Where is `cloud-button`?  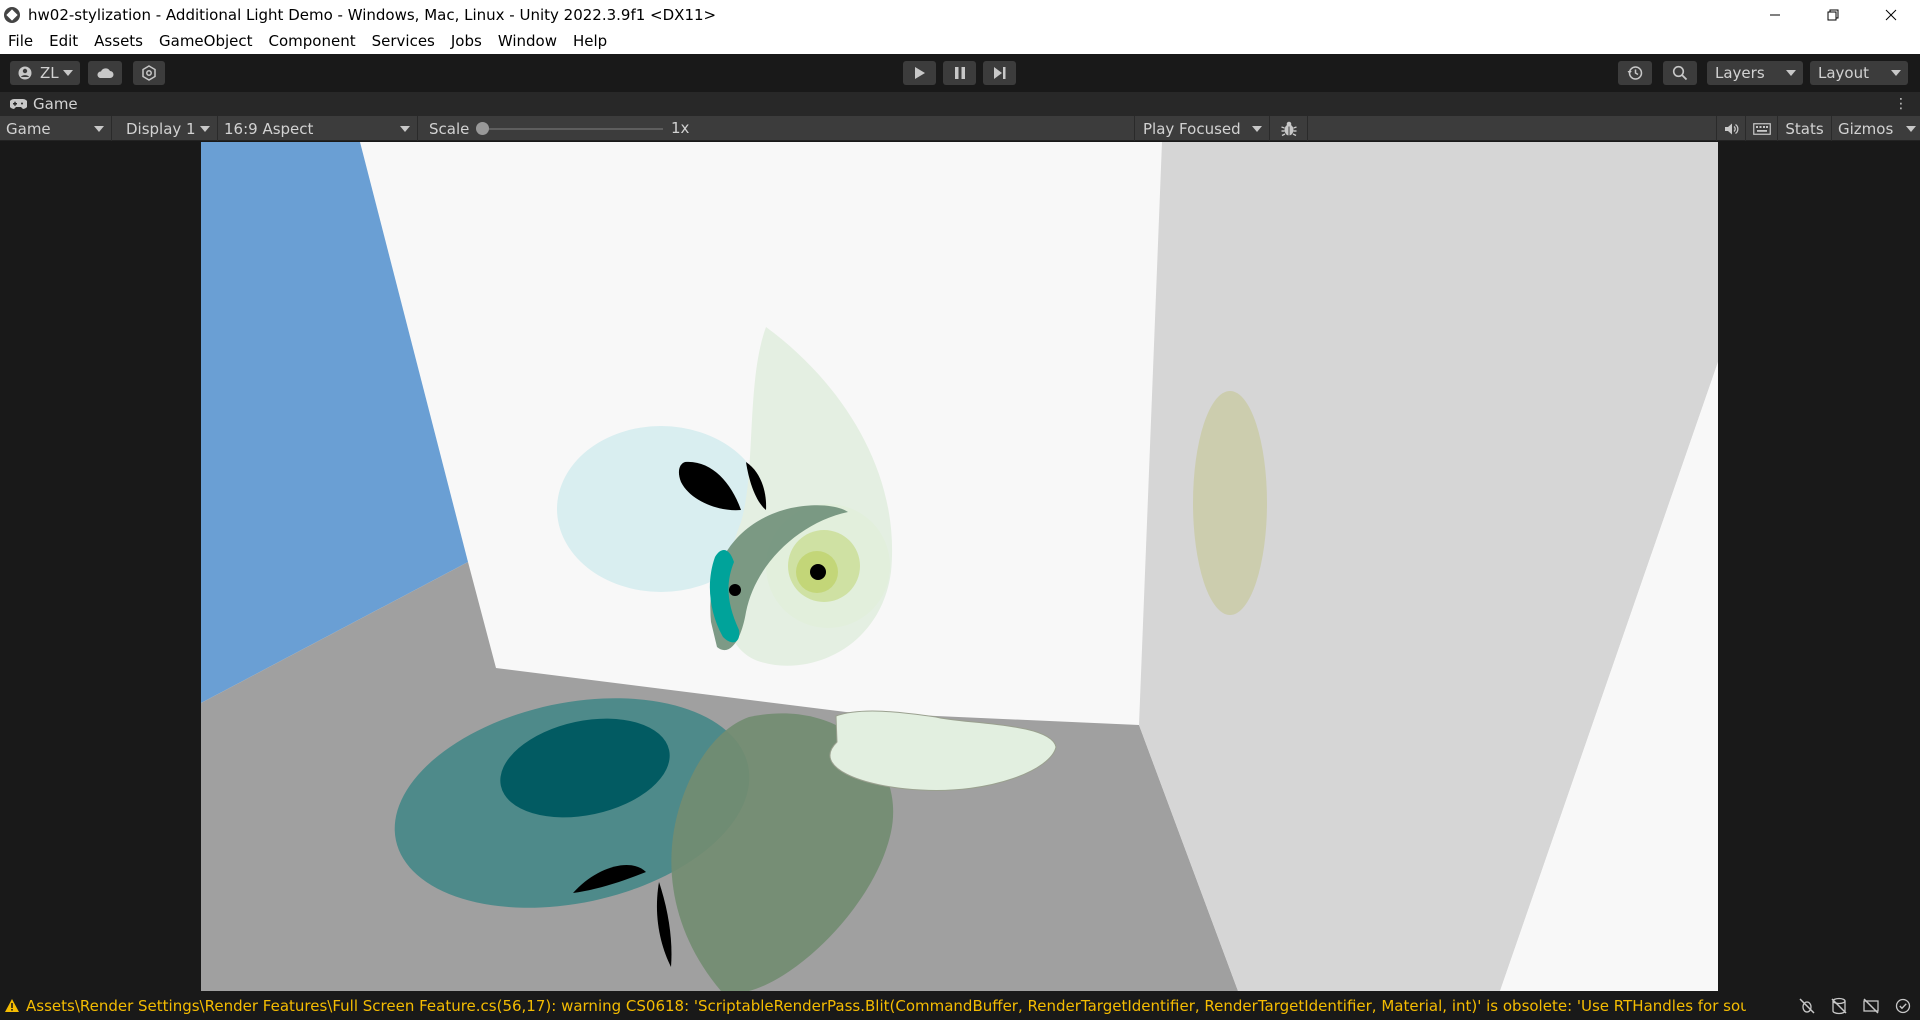
cloud-button is located at coordinates (105, 73).